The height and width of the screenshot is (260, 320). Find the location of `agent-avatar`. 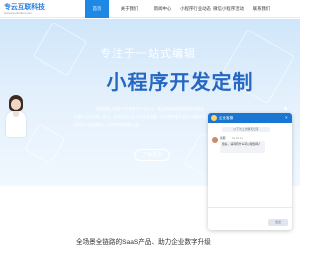

agent-avatar is located at coordinates (215, 140).